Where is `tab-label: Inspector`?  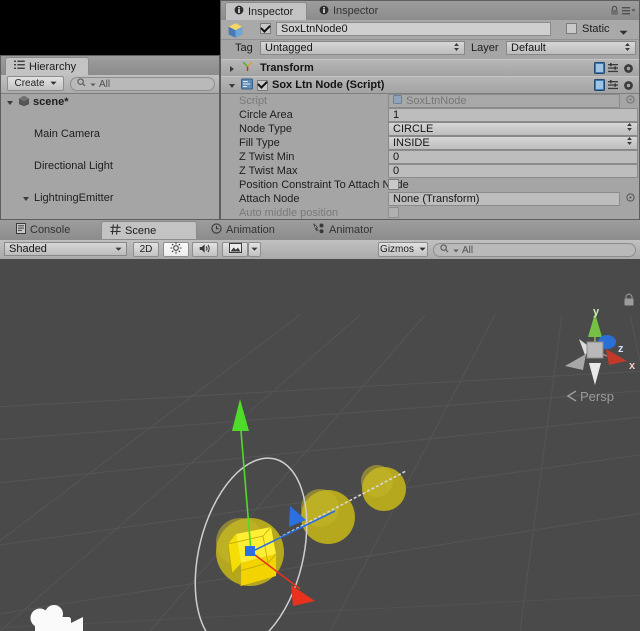
tab-label: Inspector is located at coordinates (271, 11).